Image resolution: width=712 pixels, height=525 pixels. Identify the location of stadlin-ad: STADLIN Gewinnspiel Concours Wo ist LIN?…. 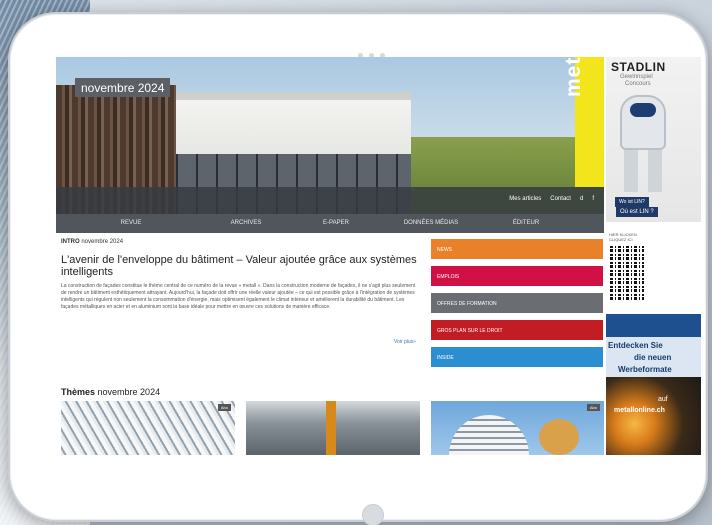
(653, 139).